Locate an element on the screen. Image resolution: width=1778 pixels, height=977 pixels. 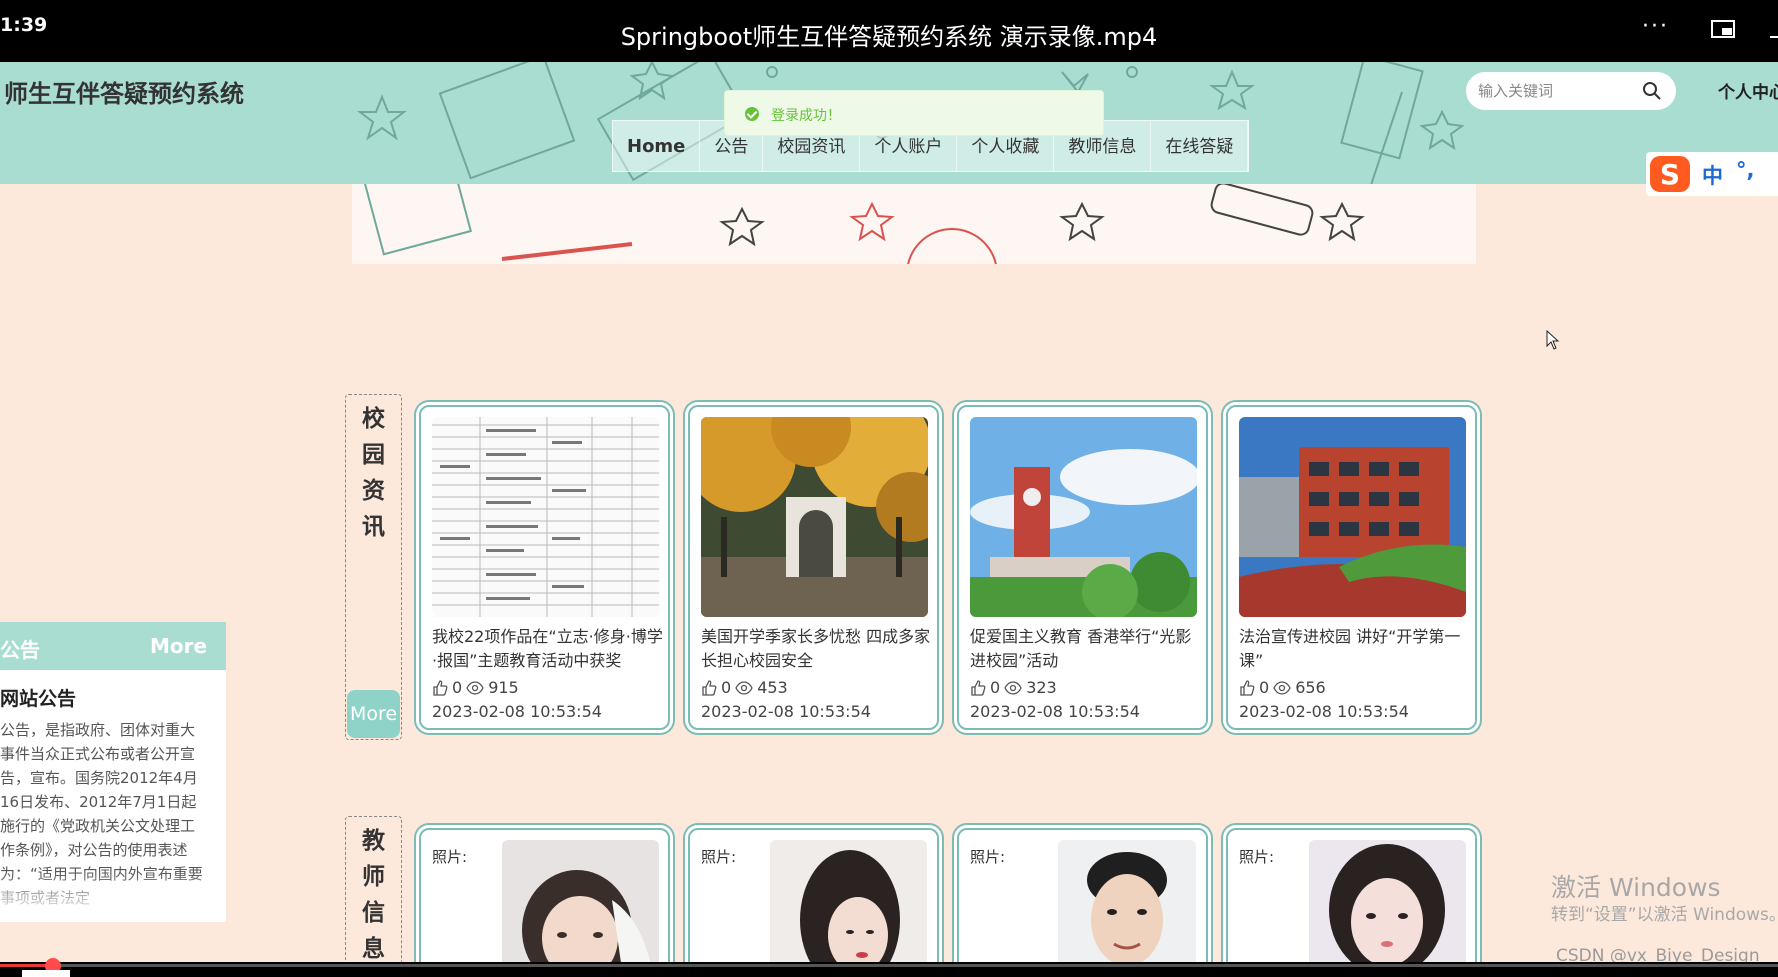
view-count: 915 is located at coordinates (503, 687).